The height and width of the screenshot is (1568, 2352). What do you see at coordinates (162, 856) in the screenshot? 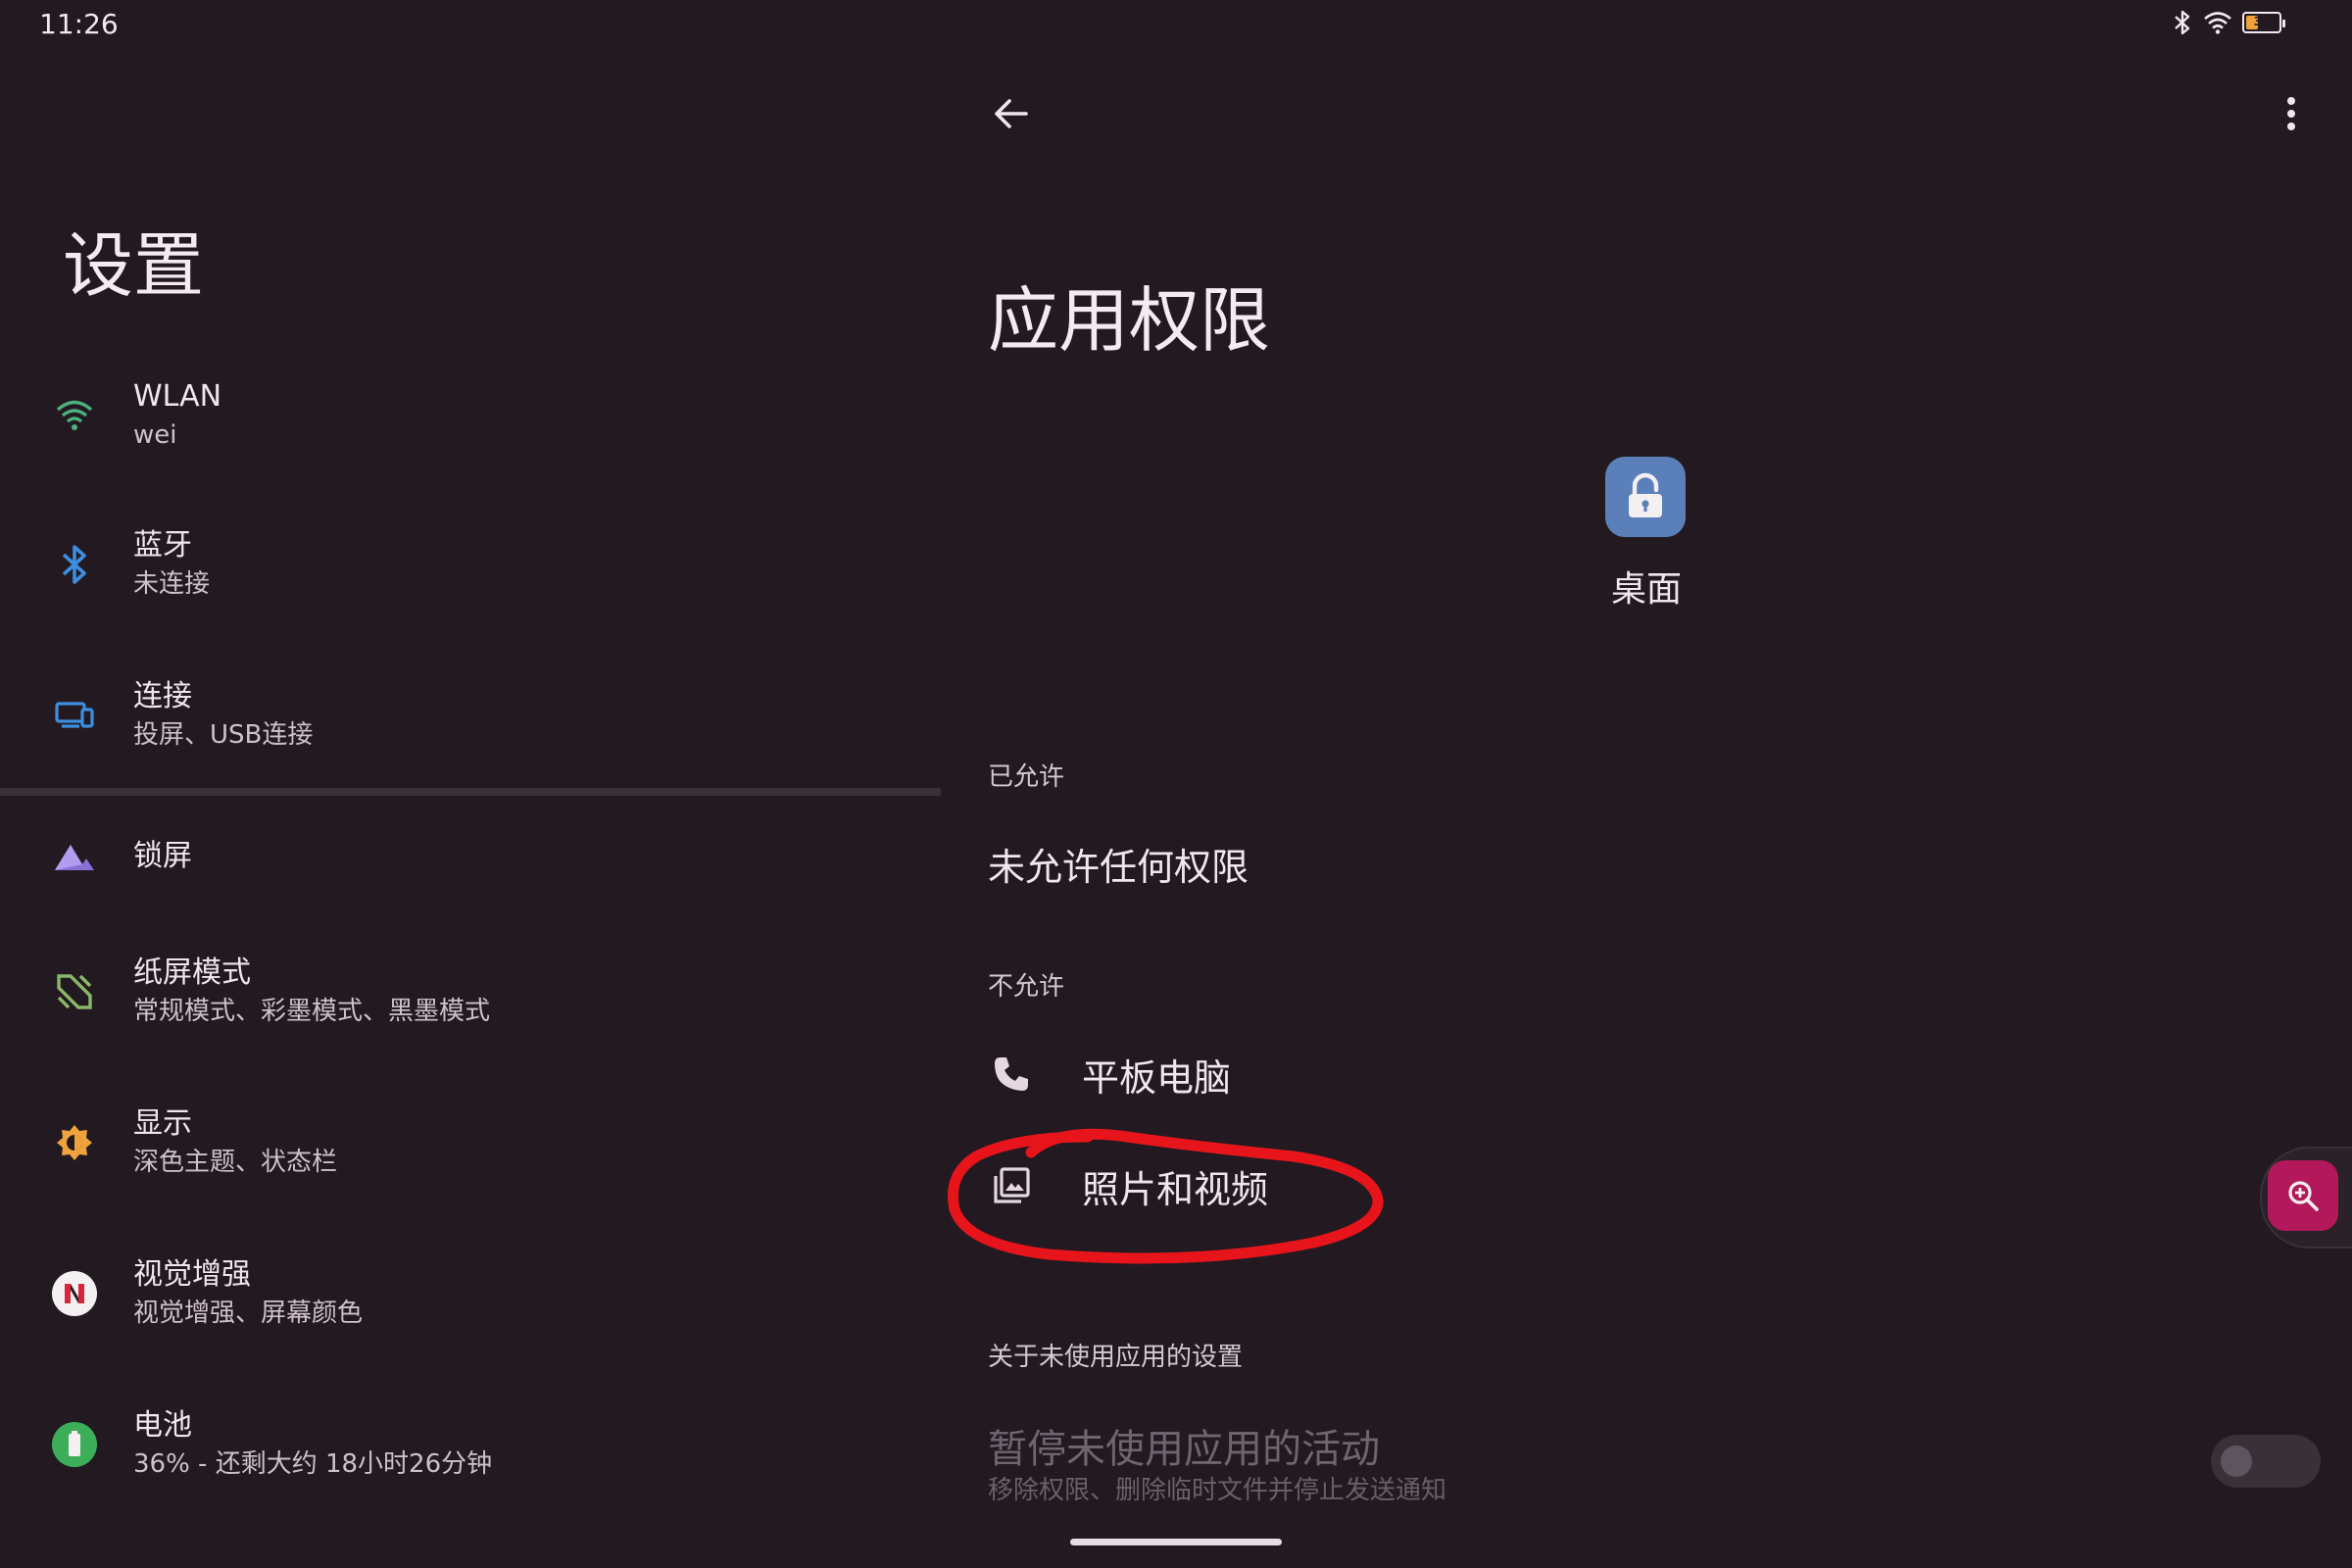
I see `settings-item-title: 锁屏` at bounding box center [162, 856].